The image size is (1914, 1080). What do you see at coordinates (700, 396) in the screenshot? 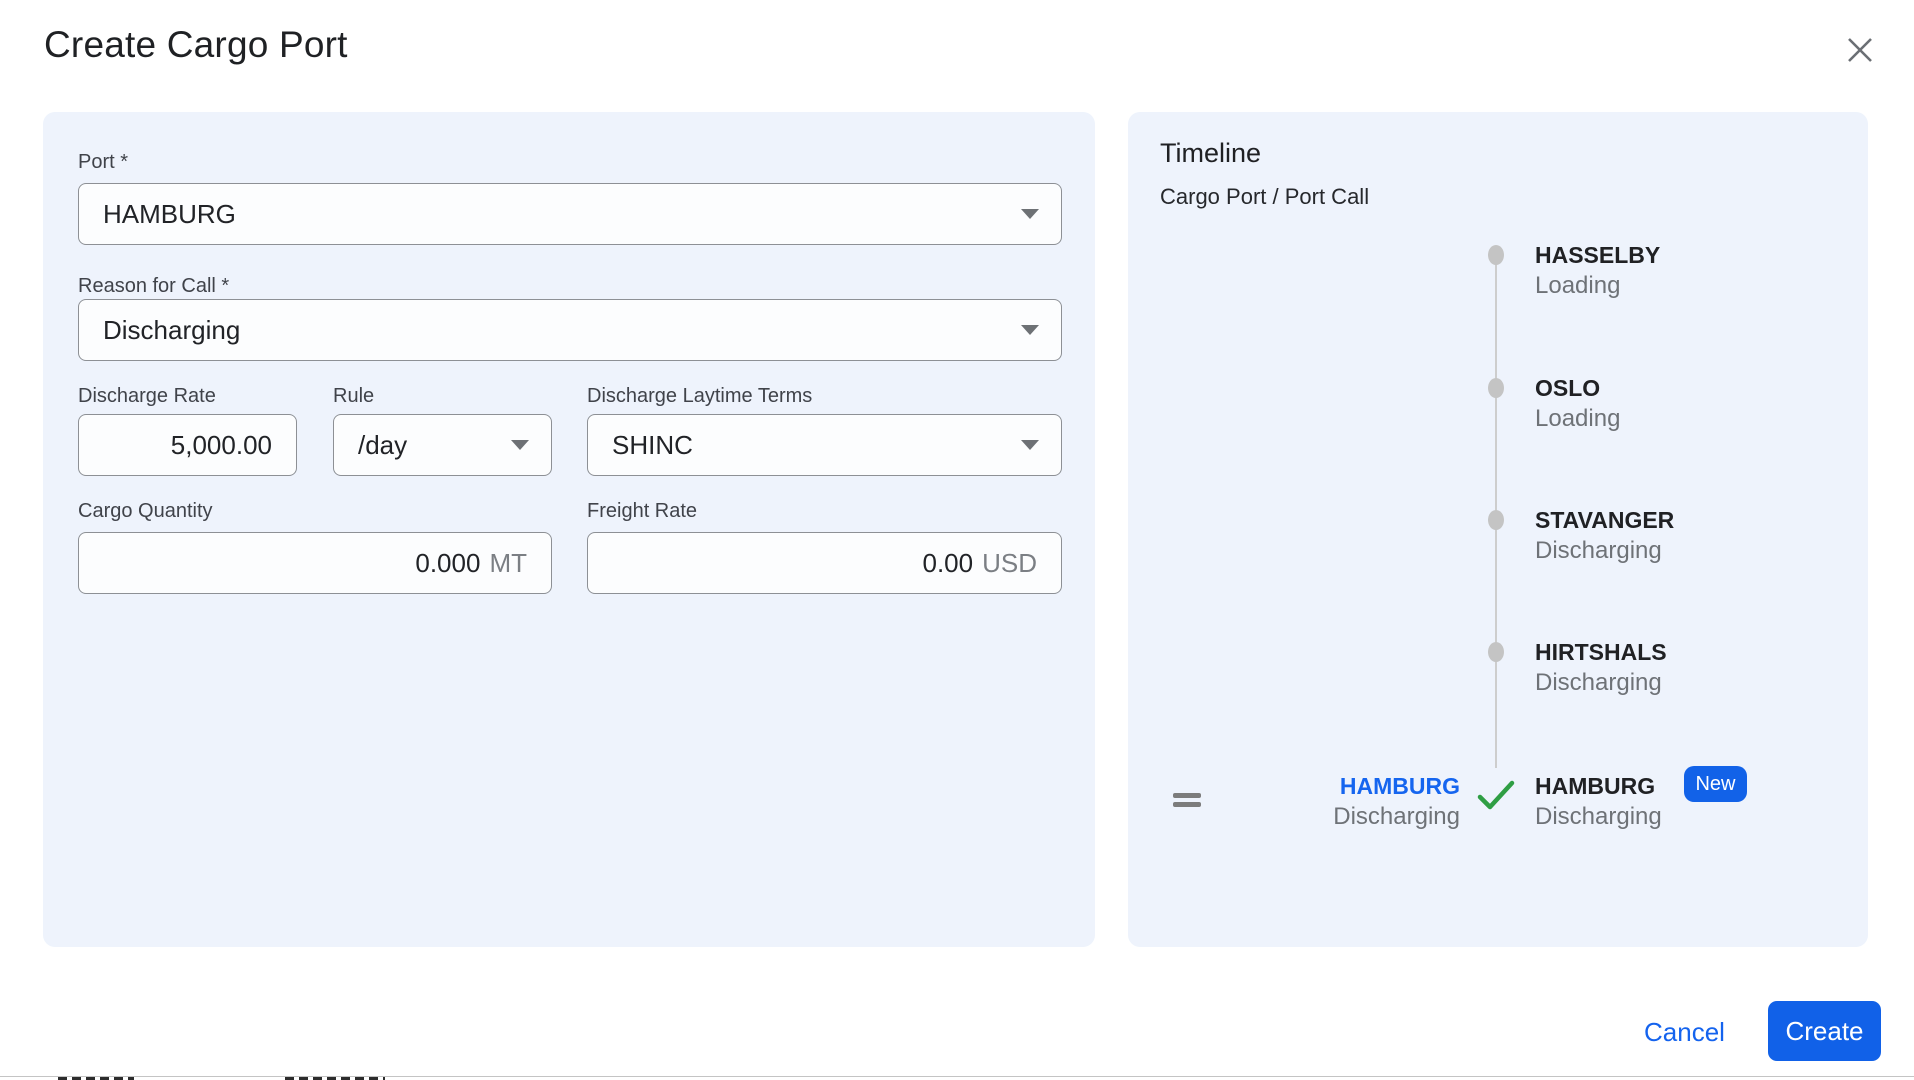
I see `discharge-laytime-terms-label: Discharge Laytime Terms` at bounding box center [700, 396].